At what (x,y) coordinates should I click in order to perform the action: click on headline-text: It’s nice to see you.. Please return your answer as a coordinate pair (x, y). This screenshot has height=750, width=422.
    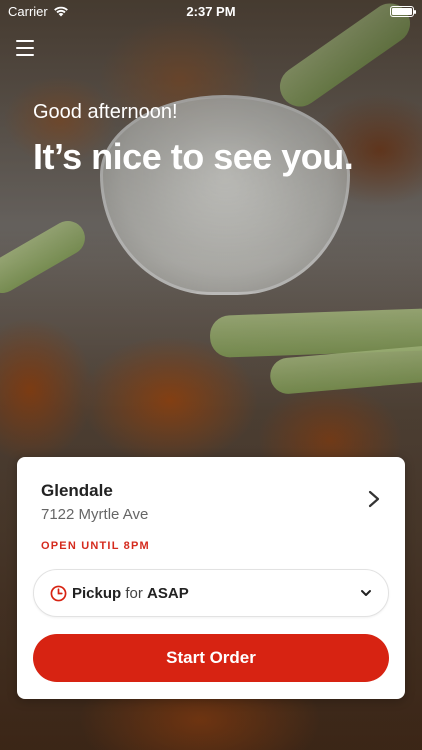
    Looking at the image, I should click on (193, 156).